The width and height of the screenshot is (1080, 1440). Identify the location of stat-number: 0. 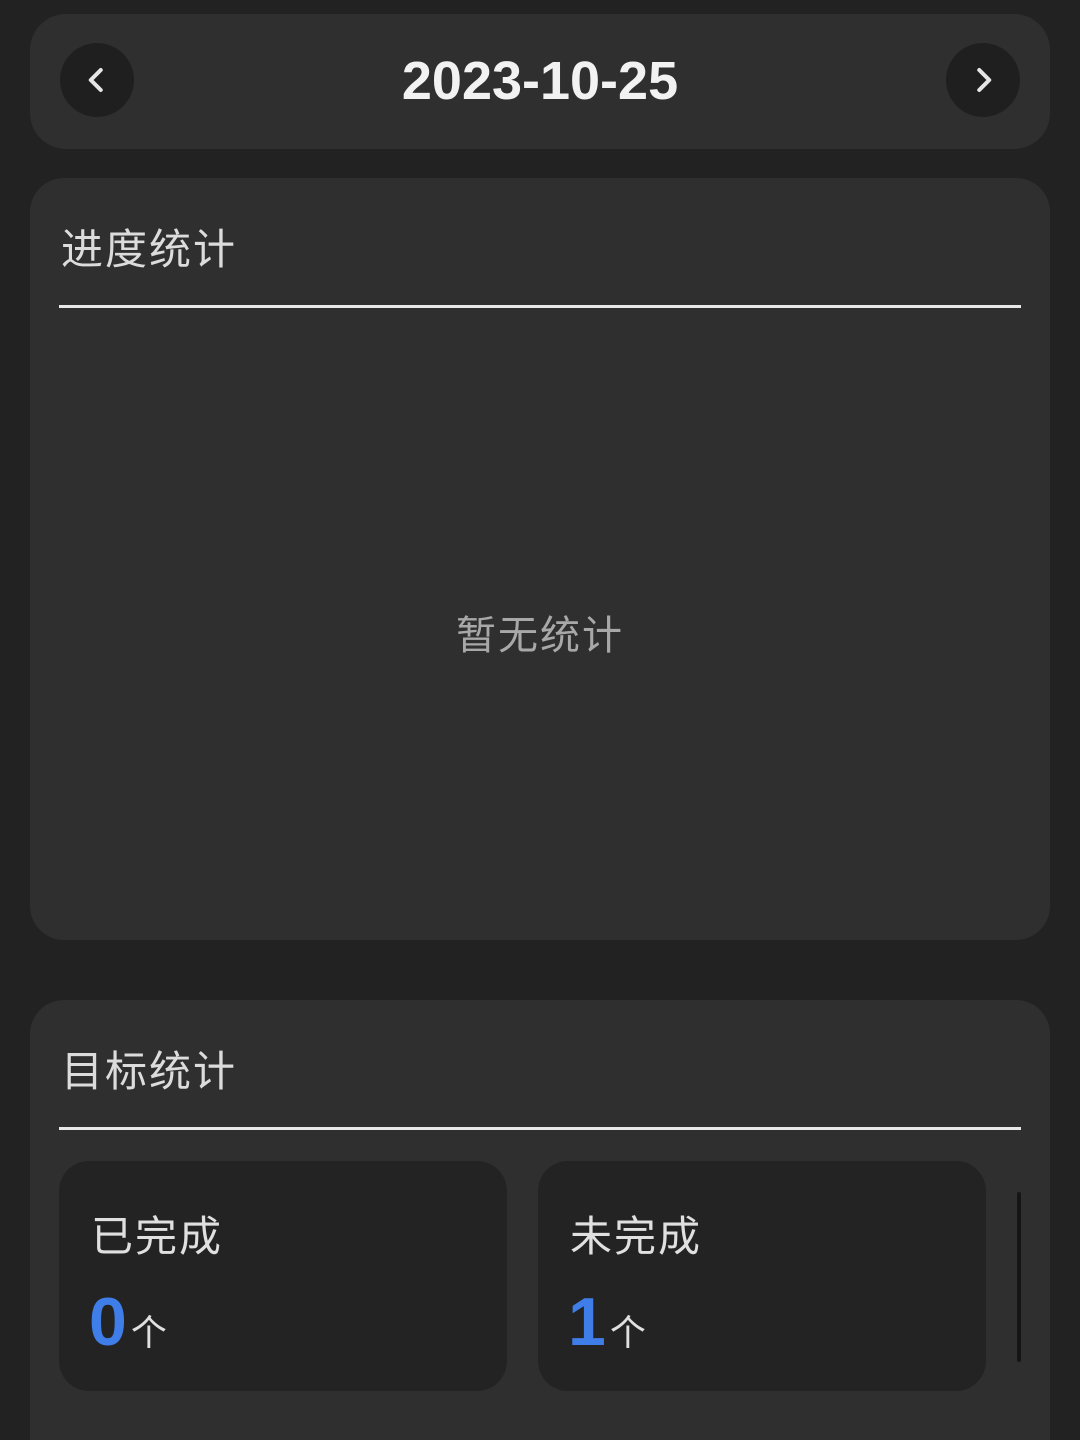
(108, 1322).